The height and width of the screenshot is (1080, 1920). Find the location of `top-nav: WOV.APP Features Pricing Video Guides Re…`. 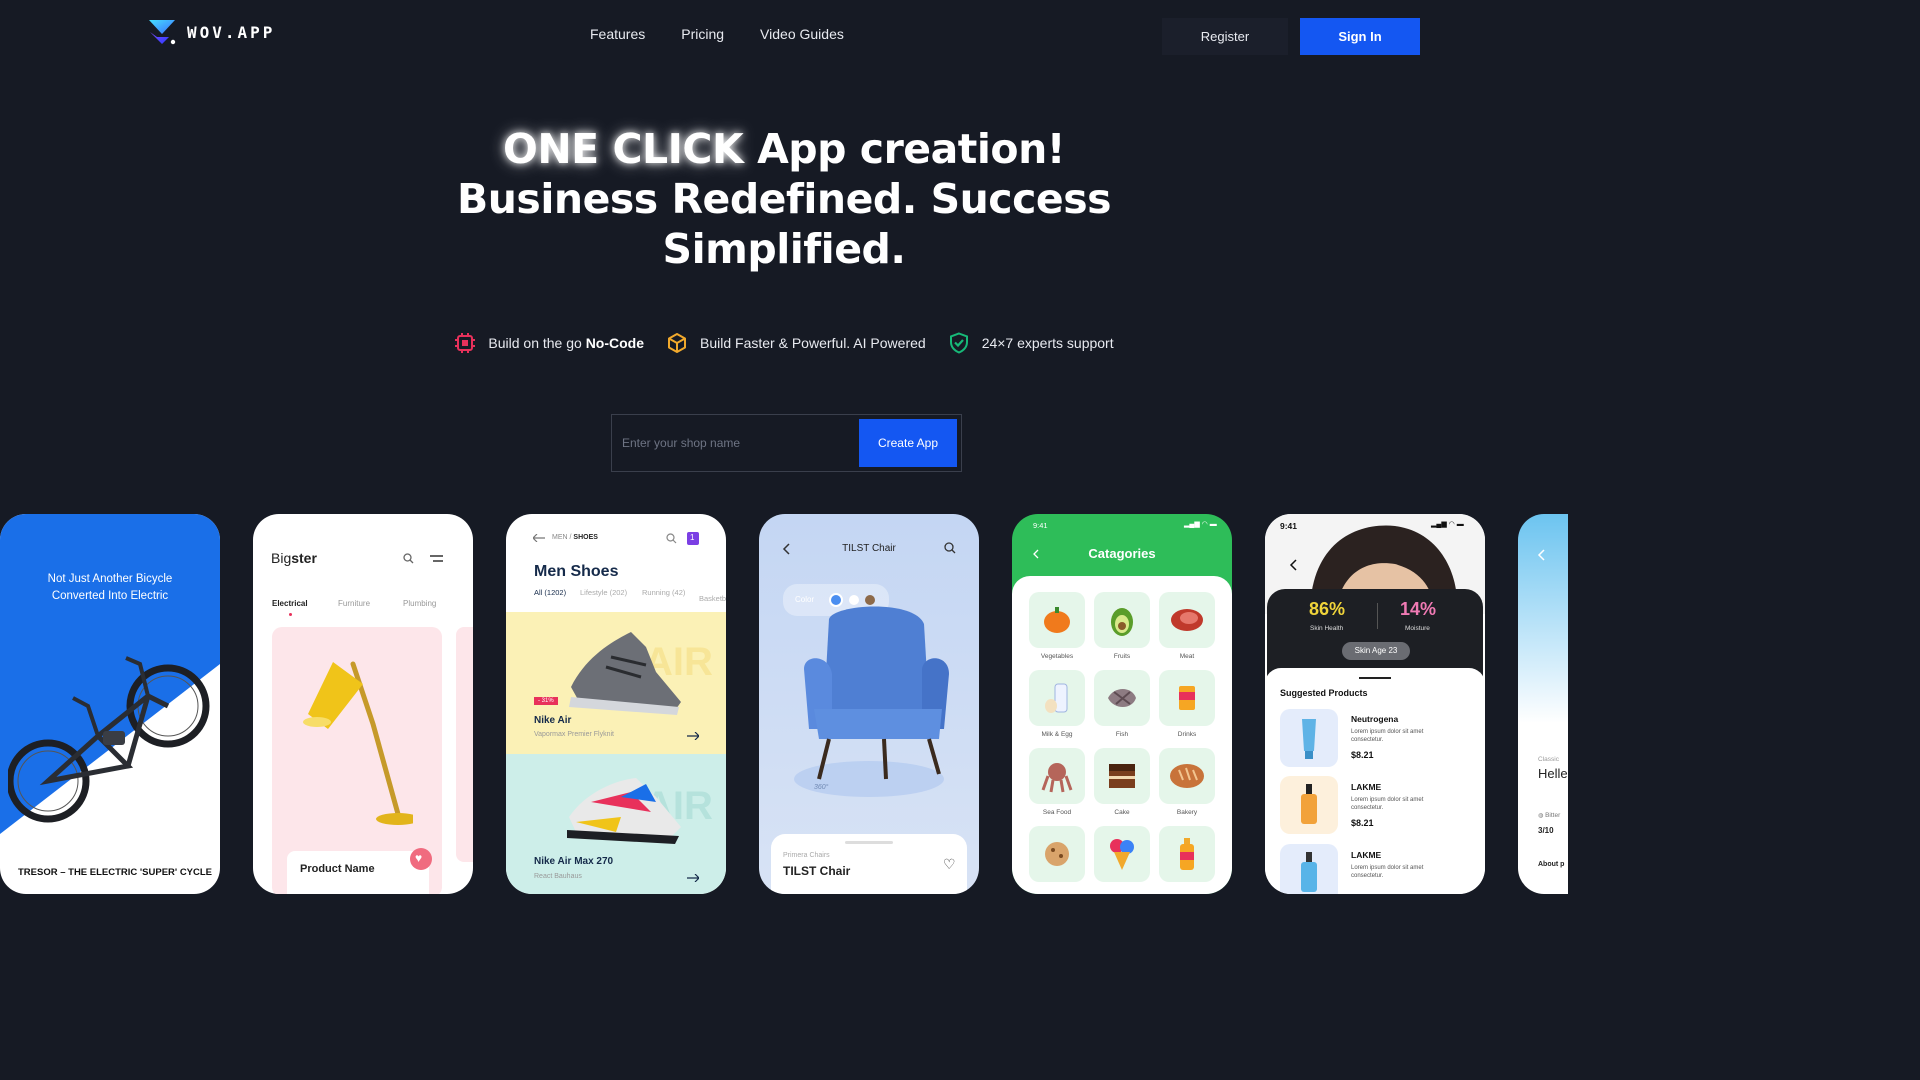

top-nav: WOV.APP Features Pricing Video Guides Re… is located at coordinates (784, 36).